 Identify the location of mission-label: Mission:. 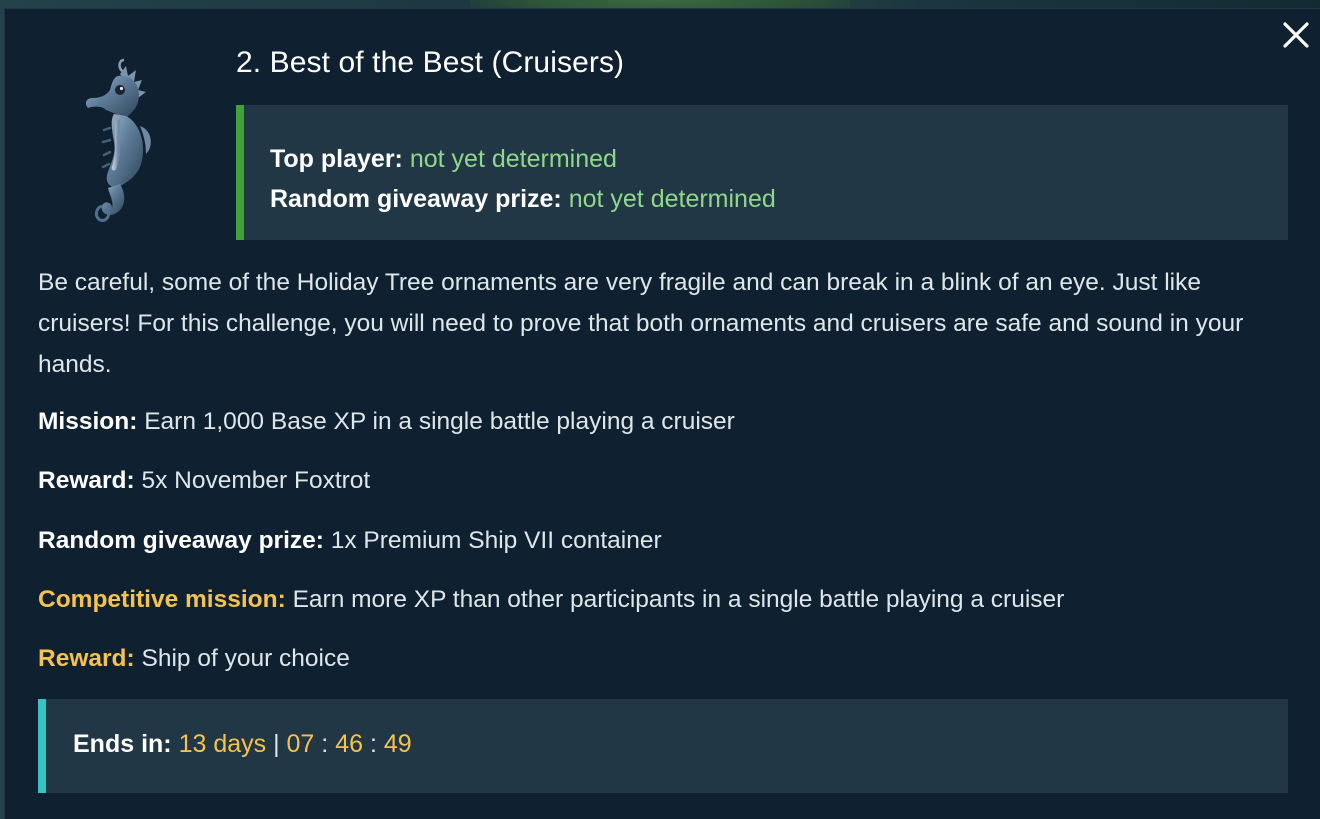
(88, 421).